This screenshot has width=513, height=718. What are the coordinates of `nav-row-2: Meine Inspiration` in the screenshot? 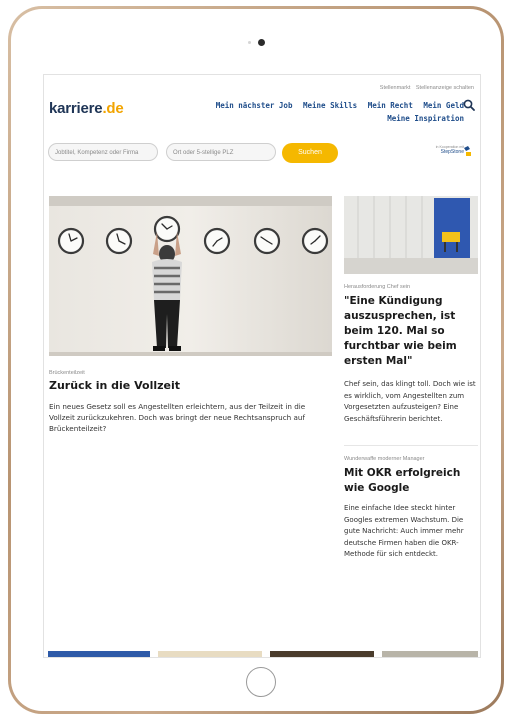 It's located at (314, 118).